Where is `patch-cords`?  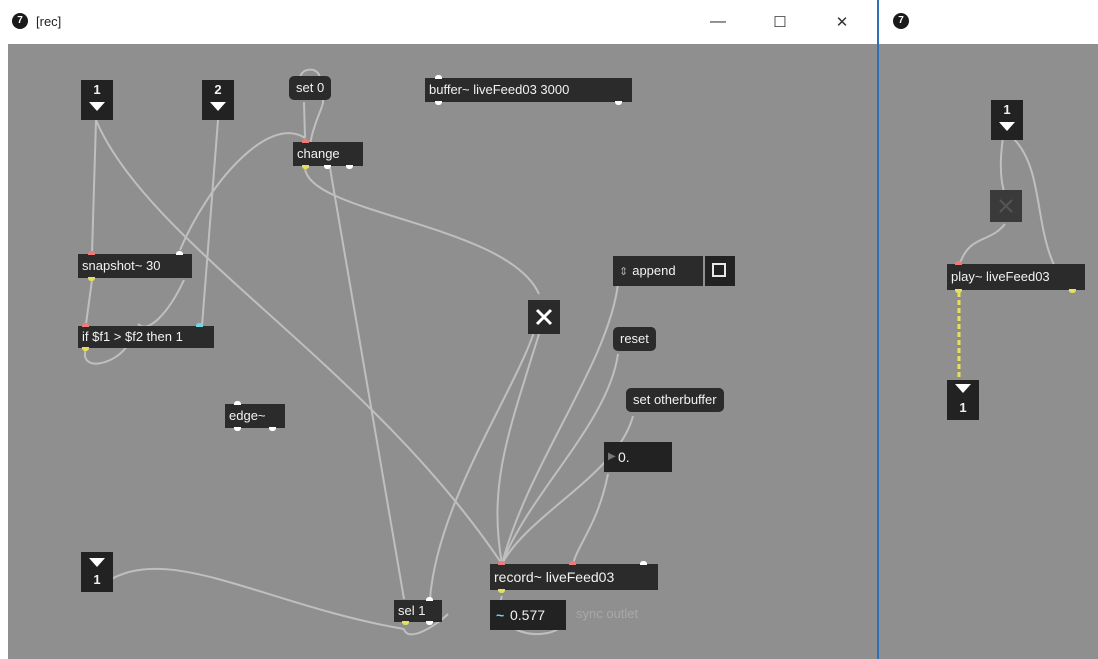 patch-cords is located at coordinates (1017, 260).